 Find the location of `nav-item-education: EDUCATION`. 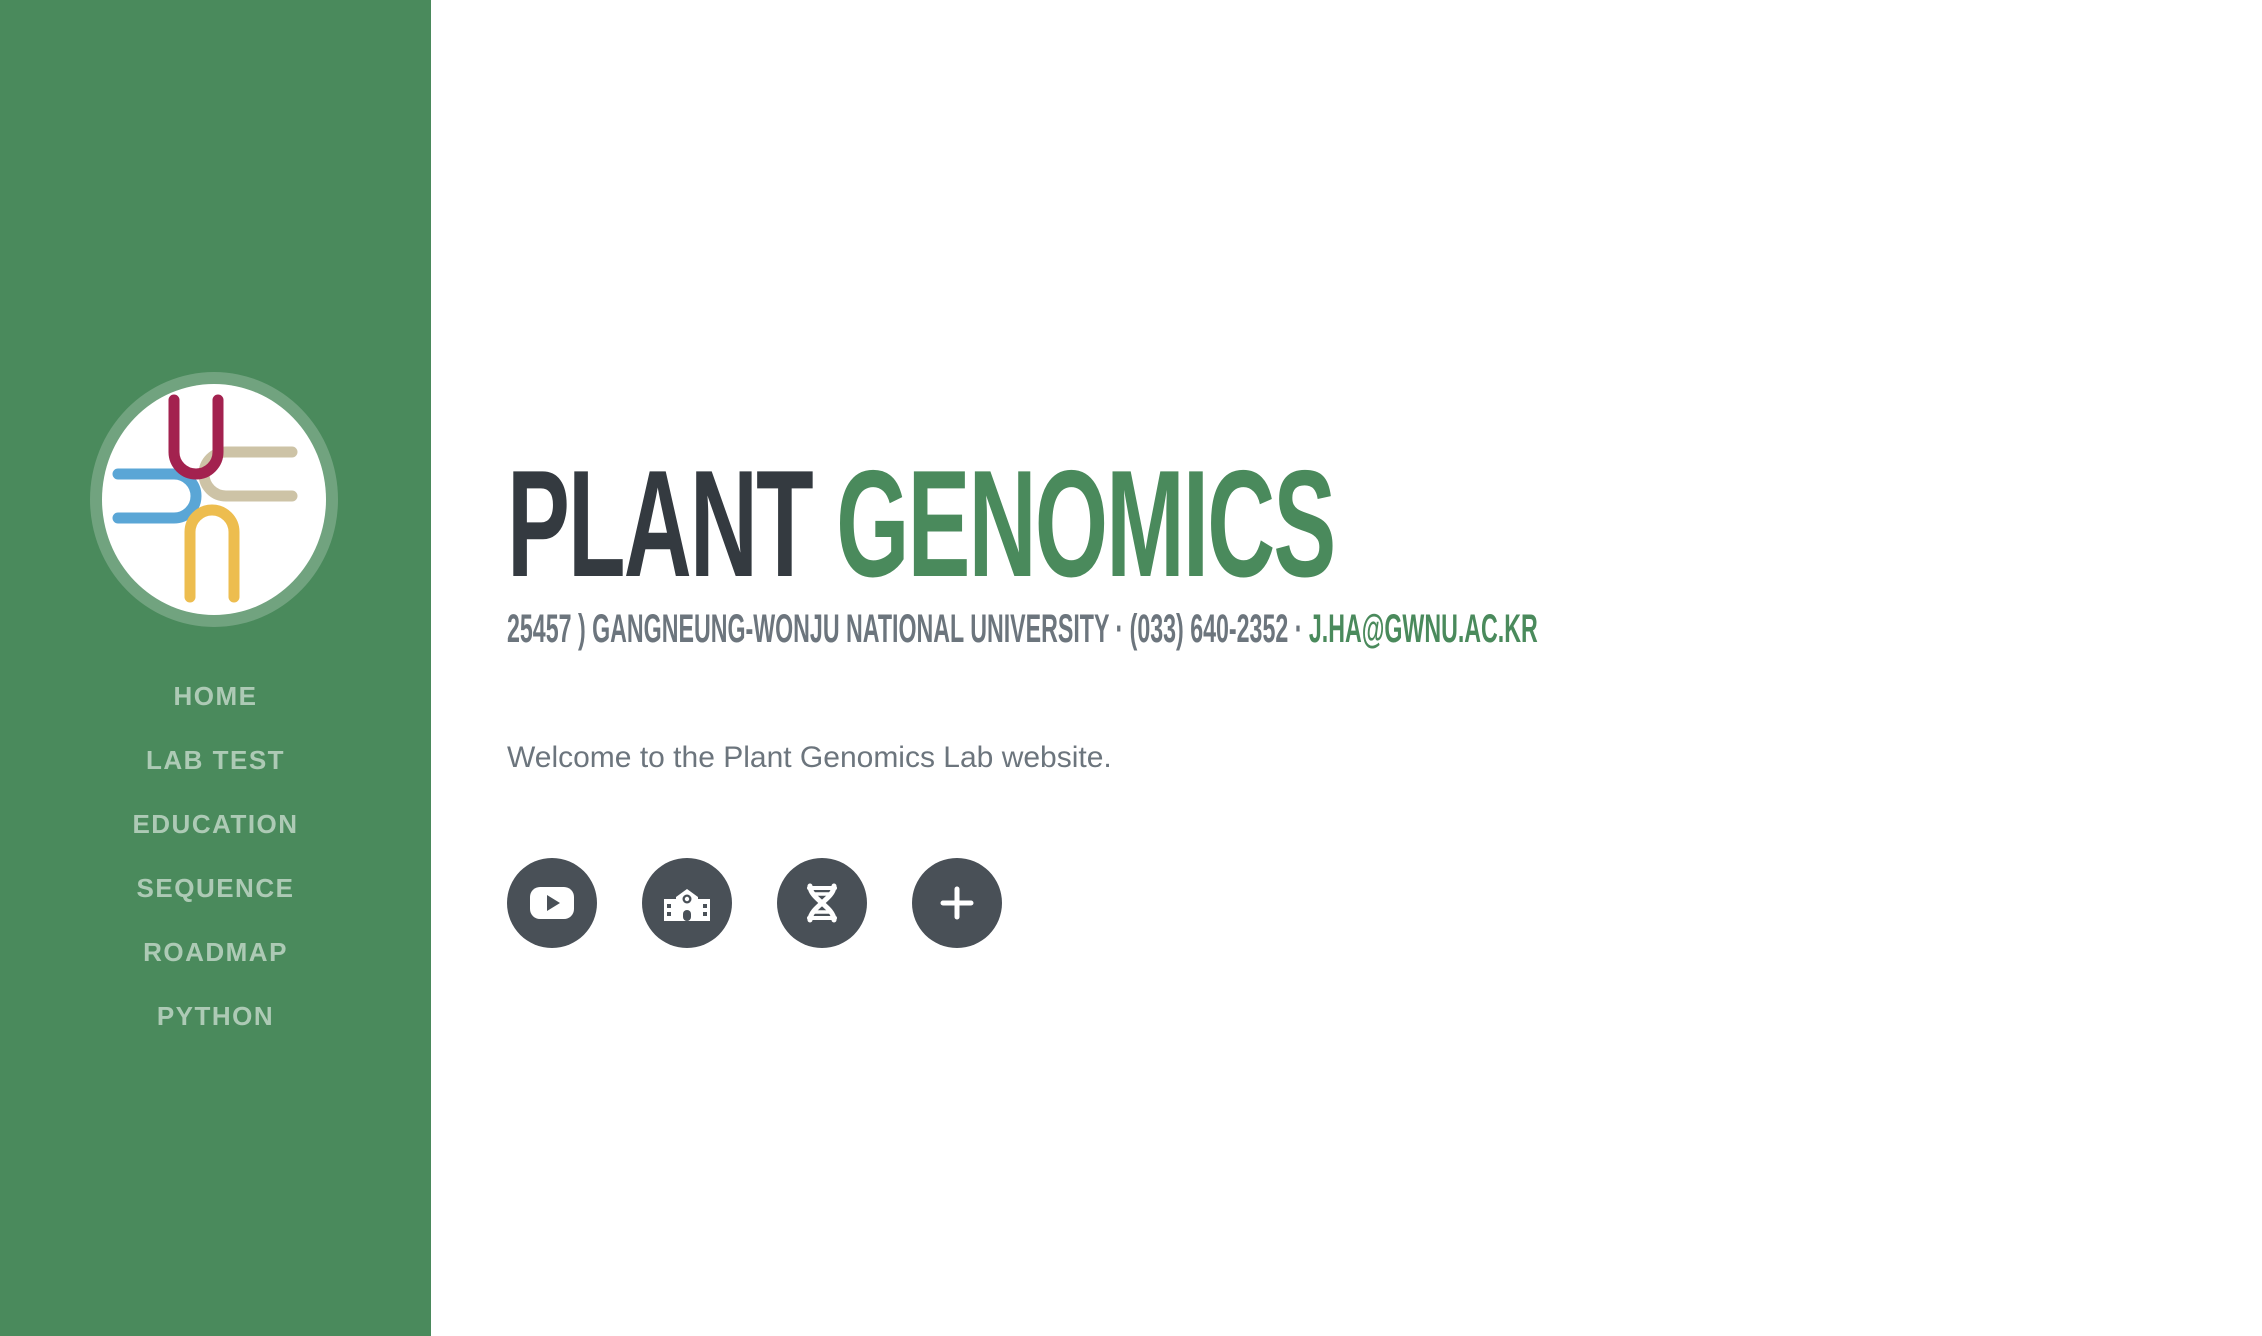

nav-item-education: EDUCATION is located at coordinates (215, 824).